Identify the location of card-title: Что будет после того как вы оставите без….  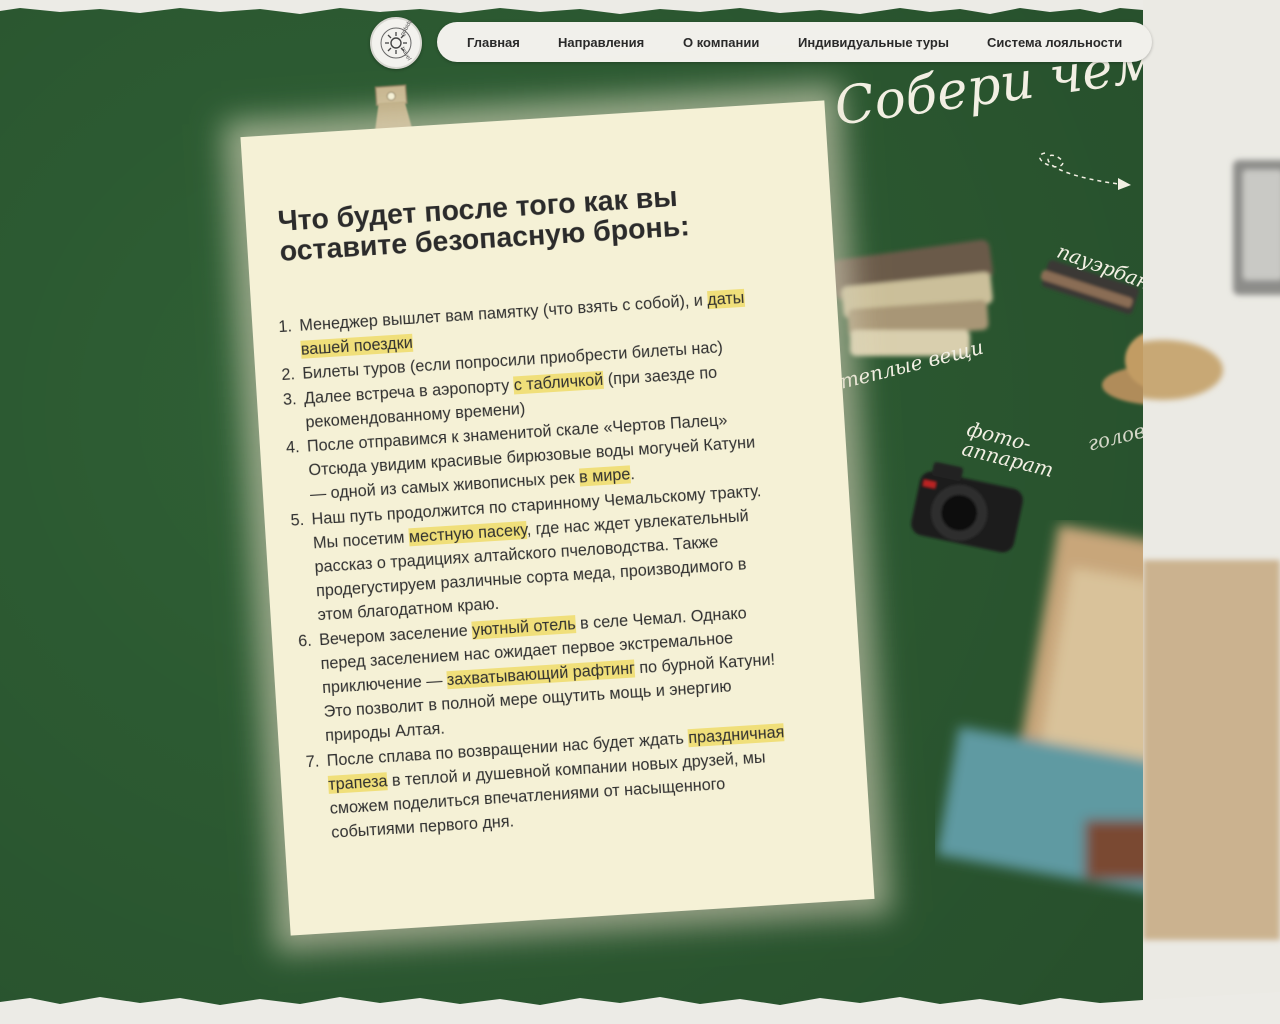
(483, 224).